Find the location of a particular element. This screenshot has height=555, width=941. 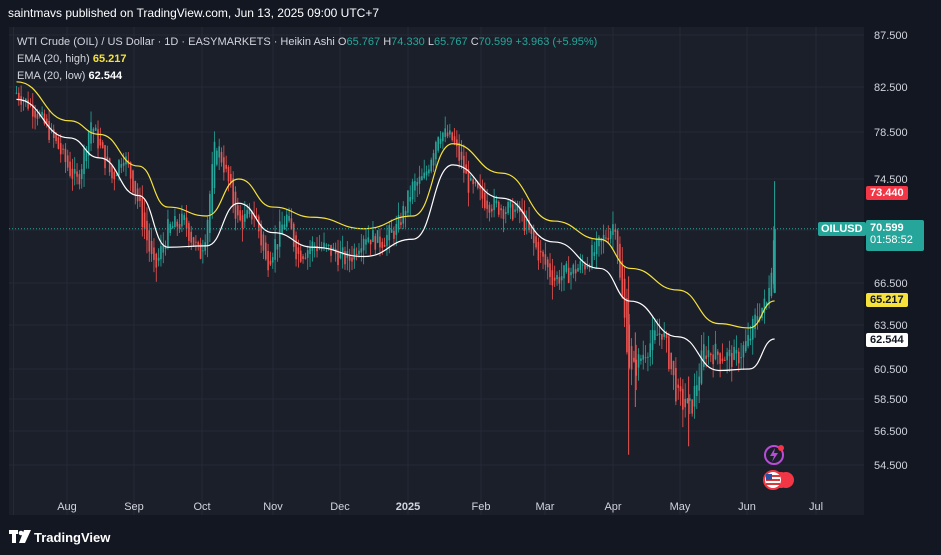

brand-name: TradingView is located at coordinates (72, 537).